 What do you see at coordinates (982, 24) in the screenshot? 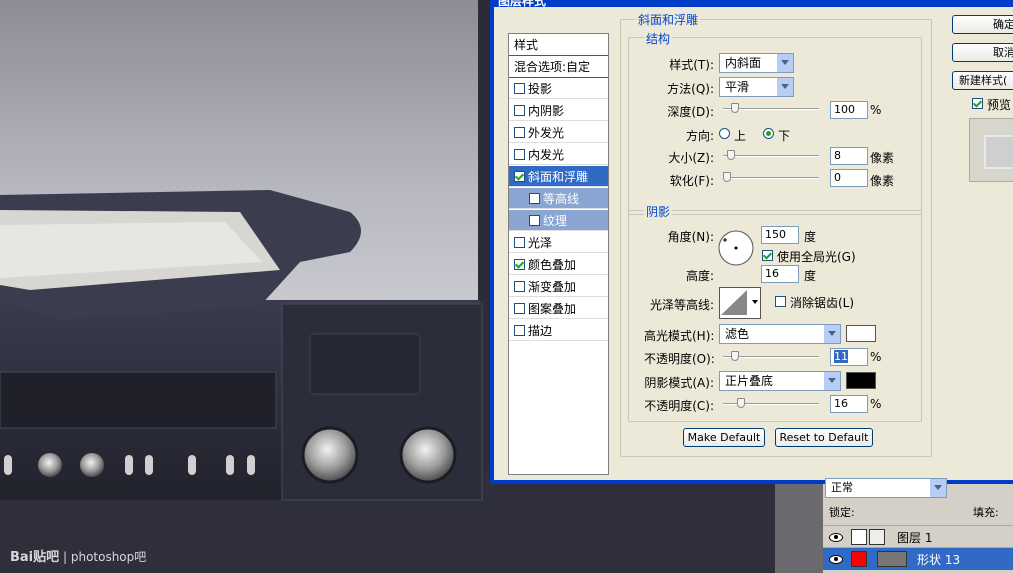
I see `ok-button: 确定` at bounding box center [982, 24].